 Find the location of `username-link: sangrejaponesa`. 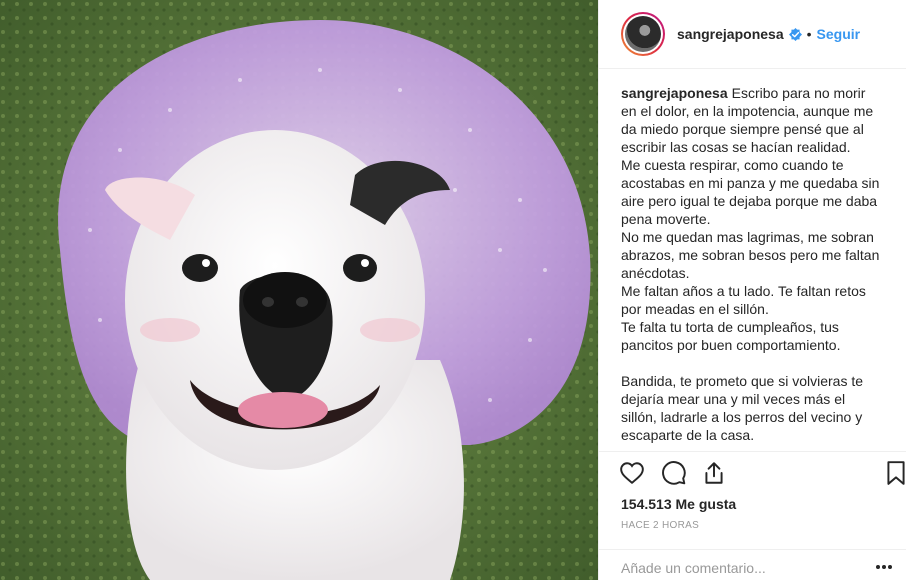

username-link: sangrejaponesa is located at coordinates (730, 34).